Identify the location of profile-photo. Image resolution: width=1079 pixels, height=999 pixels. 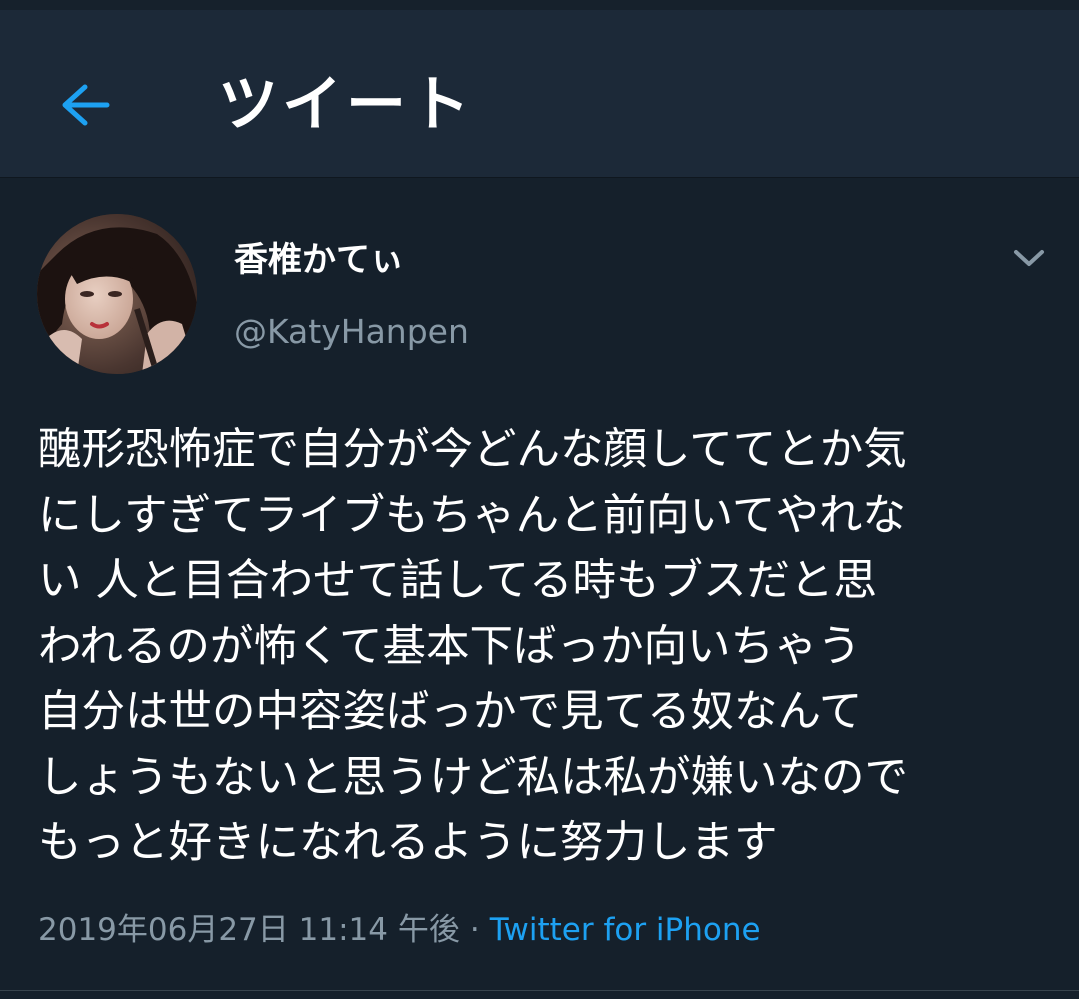
(117, 294).